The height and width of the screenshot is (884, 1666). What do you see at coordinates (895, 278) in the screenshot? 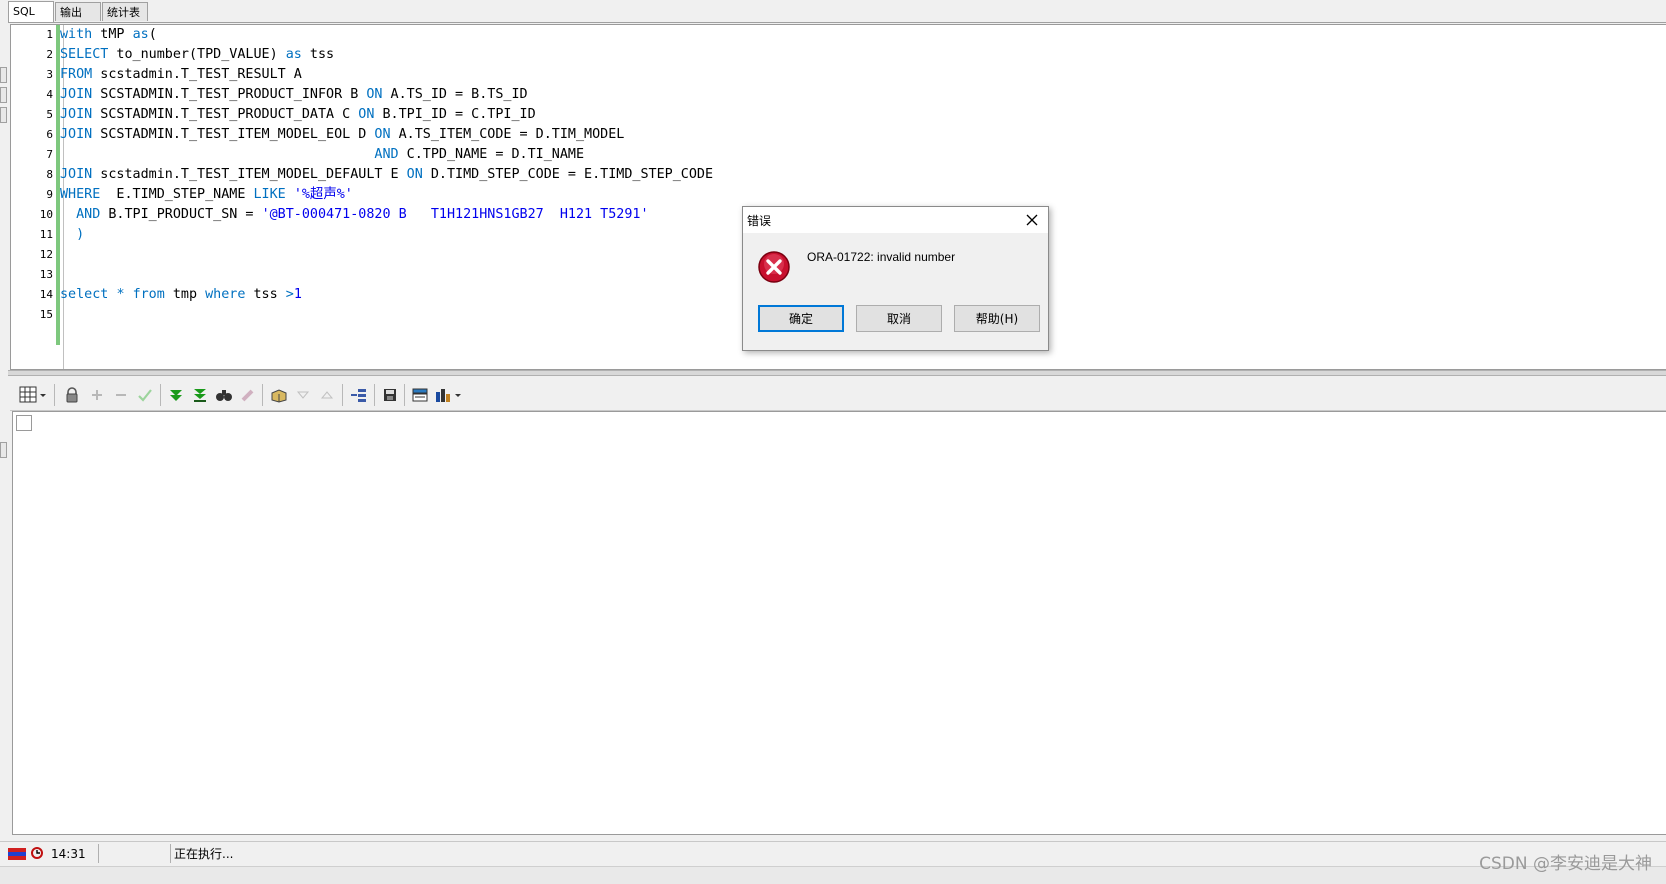
I see `error-dialog: 错误 ORA-01722: invalid number 确定 取消 帮助(H)` at bounding box center [895, 278].